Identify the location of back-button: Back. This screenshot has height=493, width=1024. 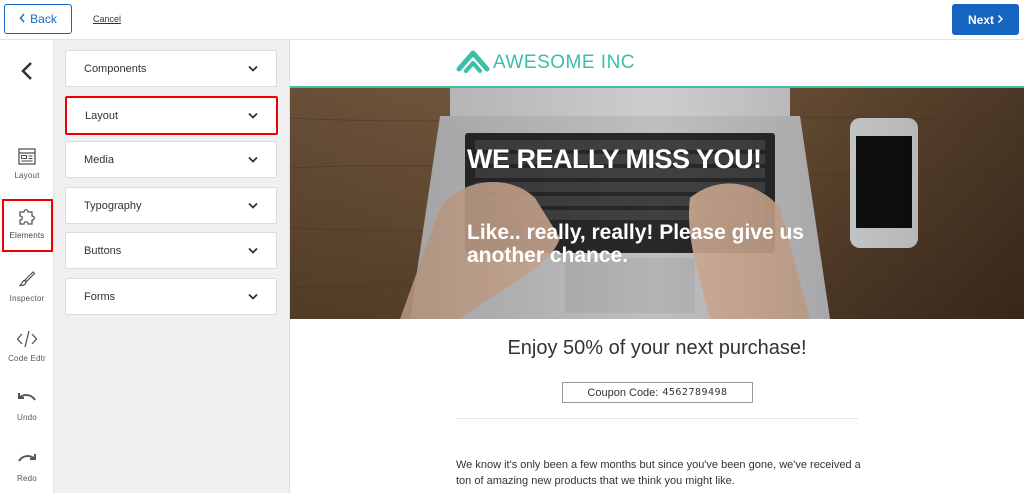
(38, 19).